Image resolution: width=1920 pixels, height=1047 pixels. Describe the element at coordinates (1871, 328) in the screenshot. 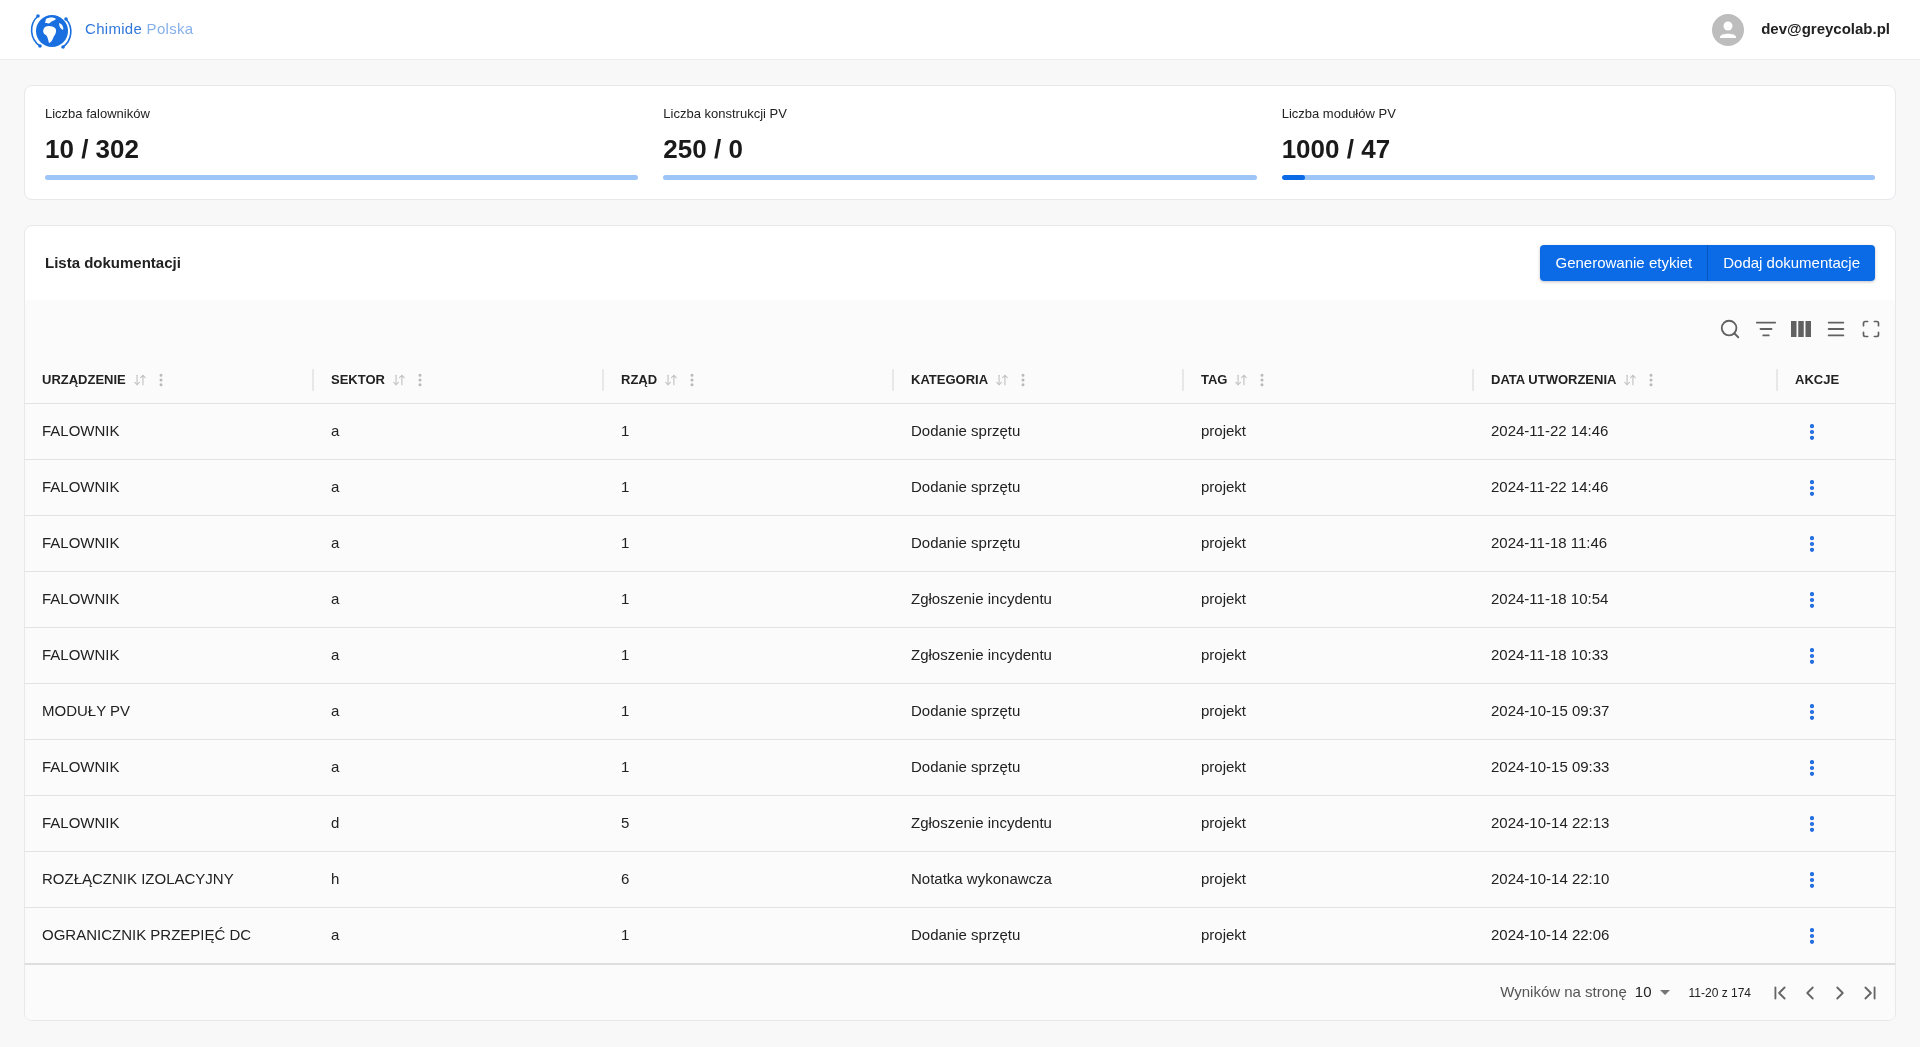

I see `fullscreen-icon` at that location.